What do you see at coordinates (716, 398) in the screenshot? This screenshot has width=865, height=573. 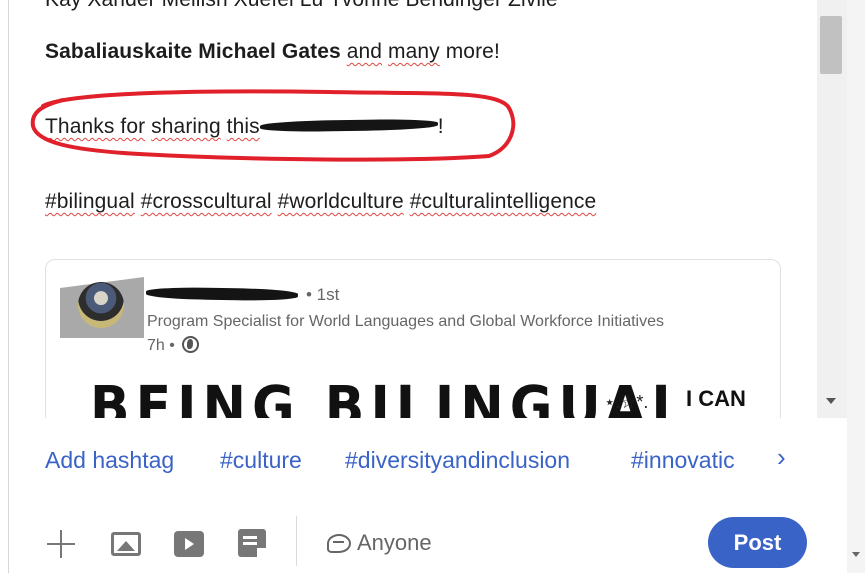 I see `post-image-right-text: I CAN` at bounding box center [716, 398].